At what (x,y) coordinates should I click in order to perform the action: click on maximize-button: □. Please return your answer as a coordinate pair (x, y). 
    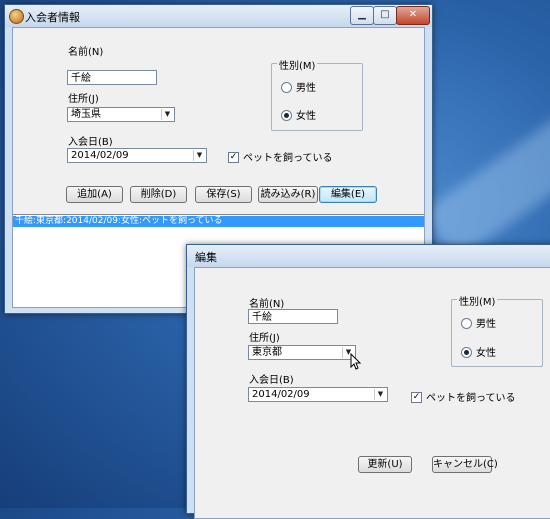
    Looking at the image, I should click on (385, 15).